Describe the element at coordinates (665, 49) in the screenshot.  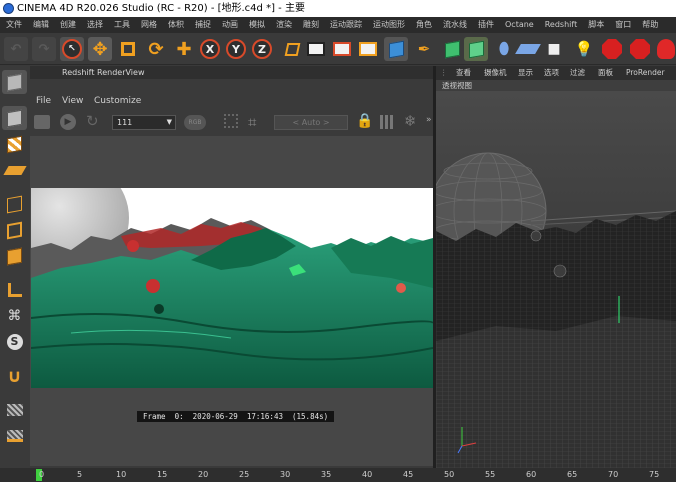
I see `redshift-light-icon` at that location.